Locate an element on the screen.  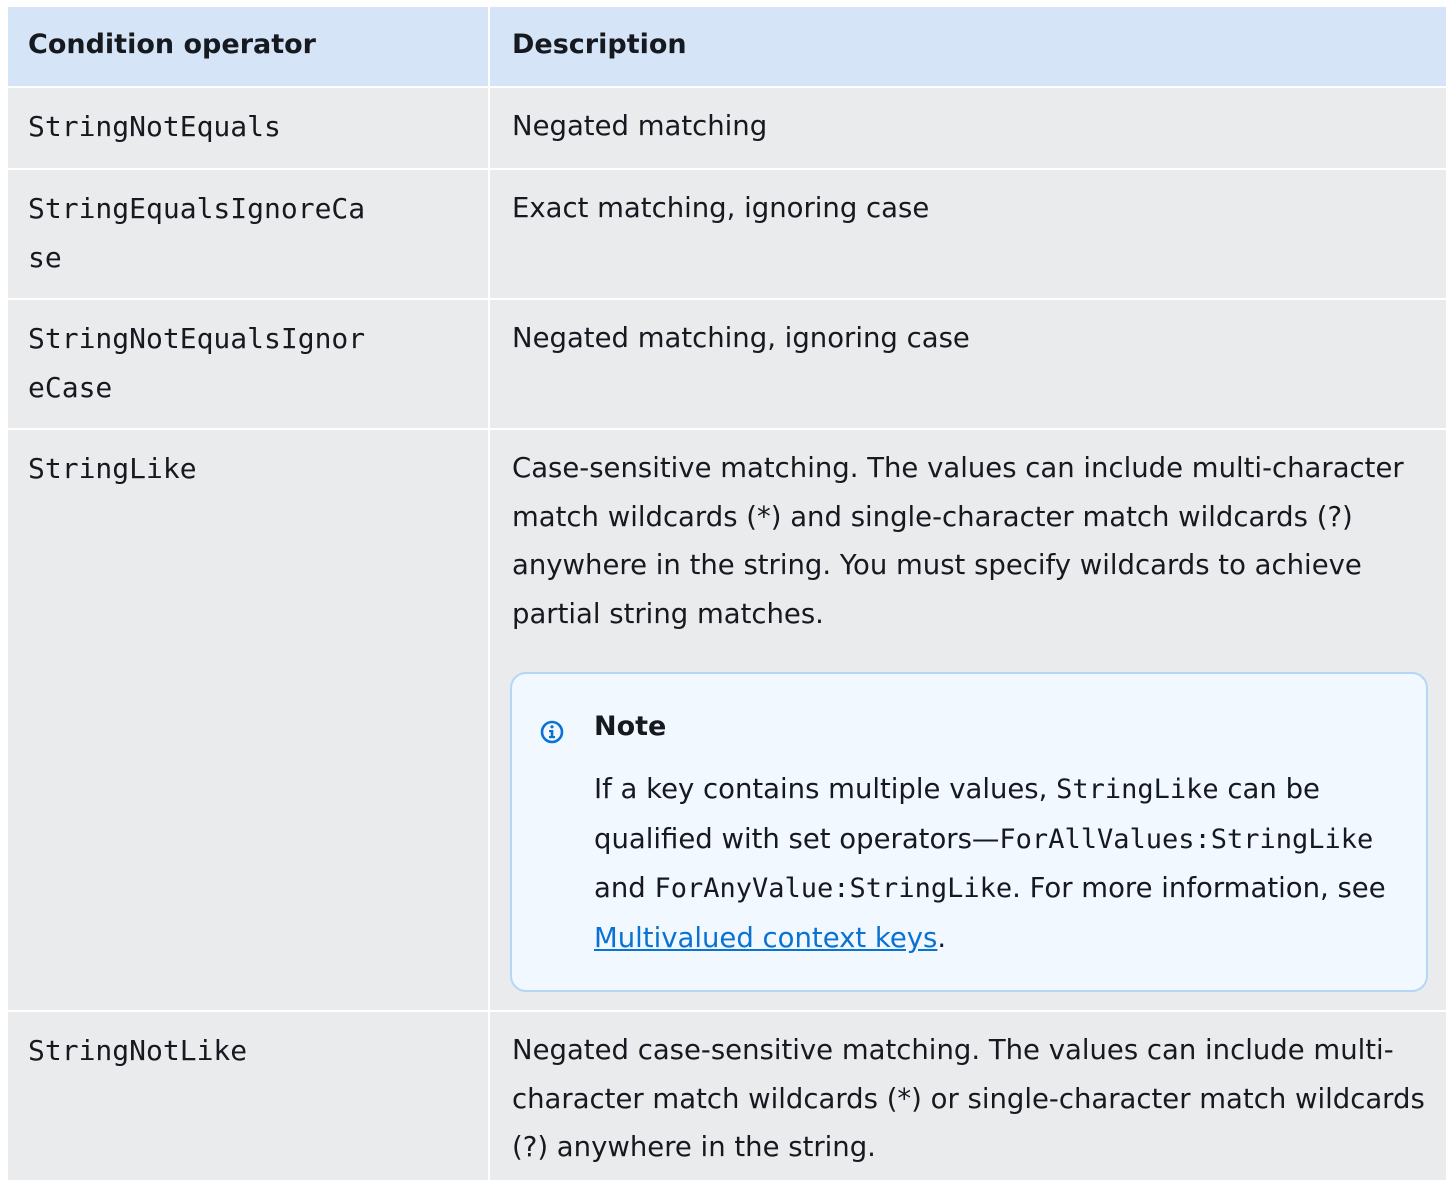
table-row: StringNotEquals Negated matching is located at coordinates (727, 129).